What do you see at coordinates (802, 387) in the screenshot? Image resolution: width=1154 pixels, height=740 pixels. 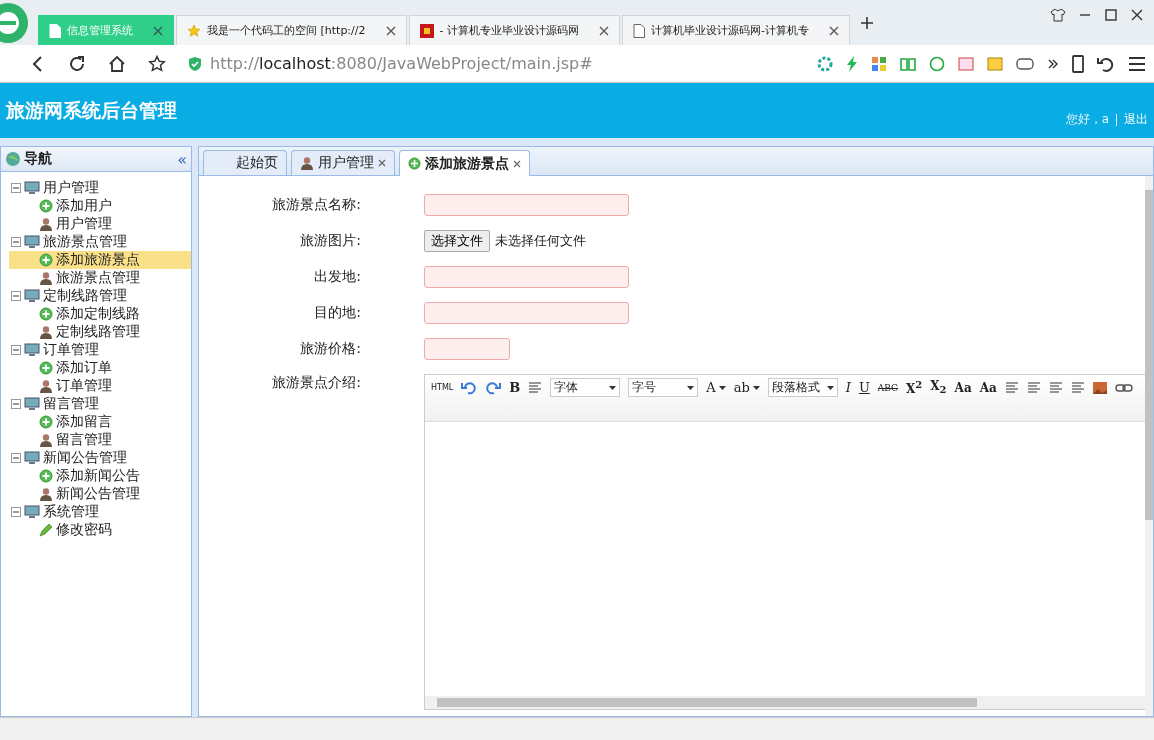 I see `format-dropdown: 段落格式` at bounding box center [802, 387].